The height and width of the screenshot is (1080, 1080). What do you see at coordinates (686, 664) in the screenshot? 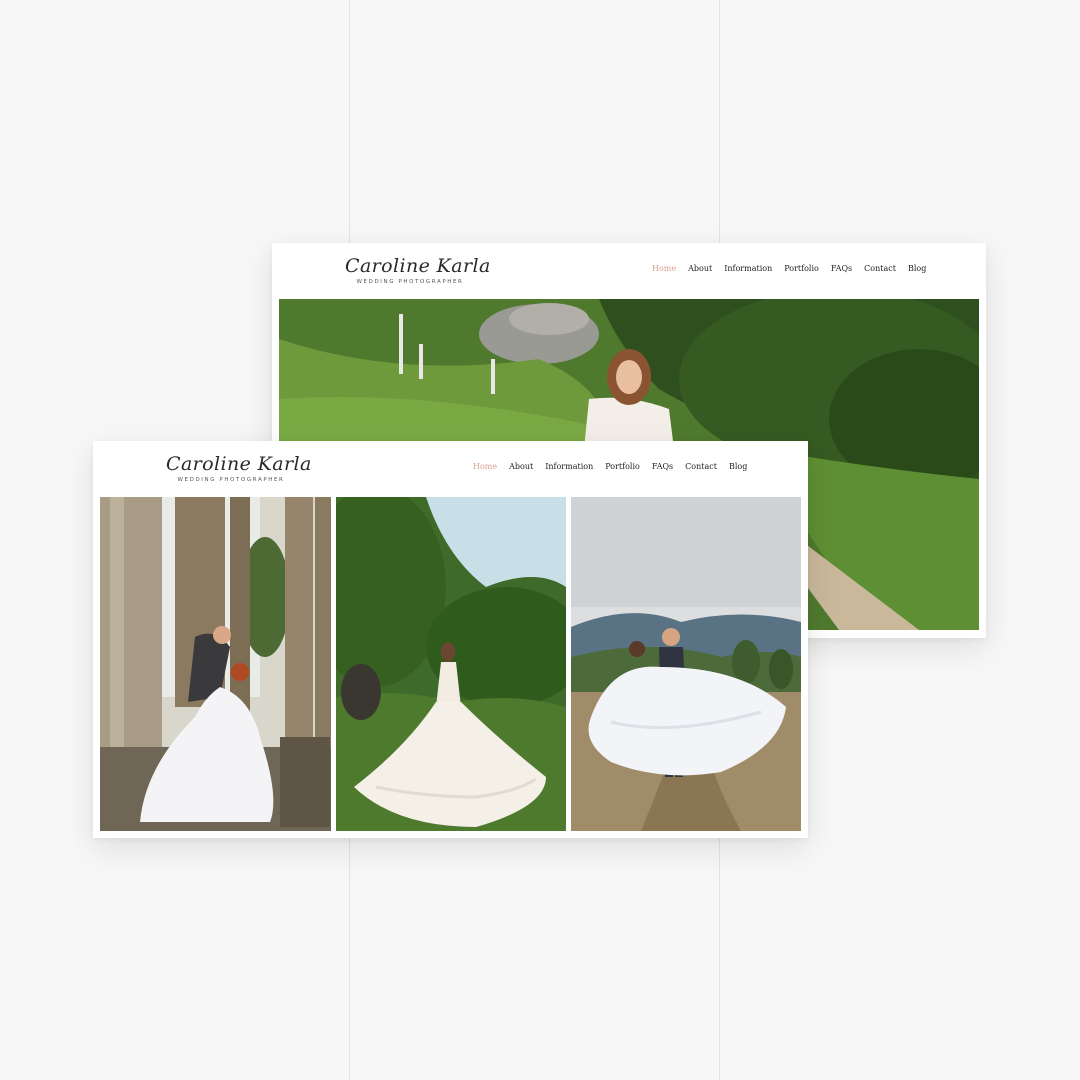
I see `gallery-image-mountain-couple` at bounding box center [686, 664].